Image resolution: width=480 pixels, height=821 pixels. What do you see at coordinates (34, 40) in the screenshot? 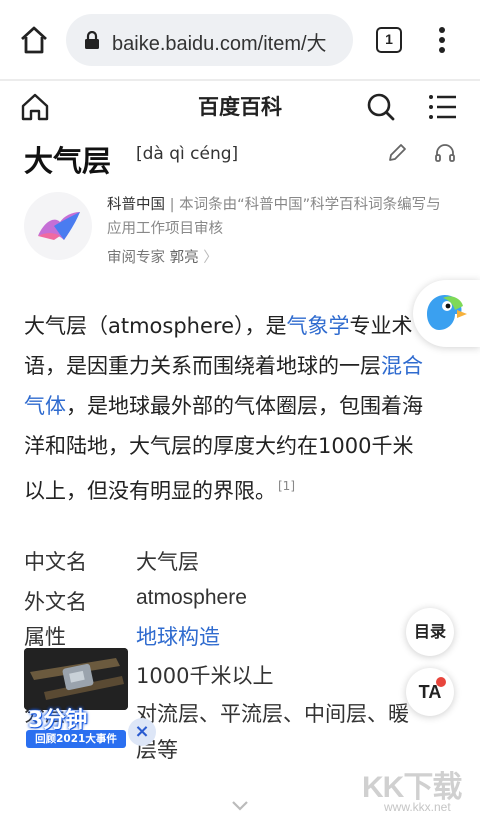
I see `browser-home-icon` at bounding box center [34, 40].